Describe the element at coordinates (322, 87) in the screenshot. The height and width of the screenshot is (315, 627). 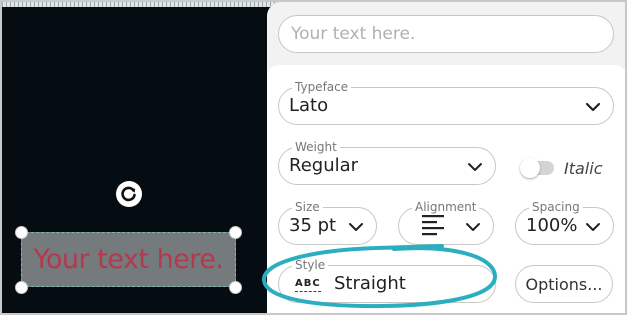
I see `typeface-label: Typeface` at that location.